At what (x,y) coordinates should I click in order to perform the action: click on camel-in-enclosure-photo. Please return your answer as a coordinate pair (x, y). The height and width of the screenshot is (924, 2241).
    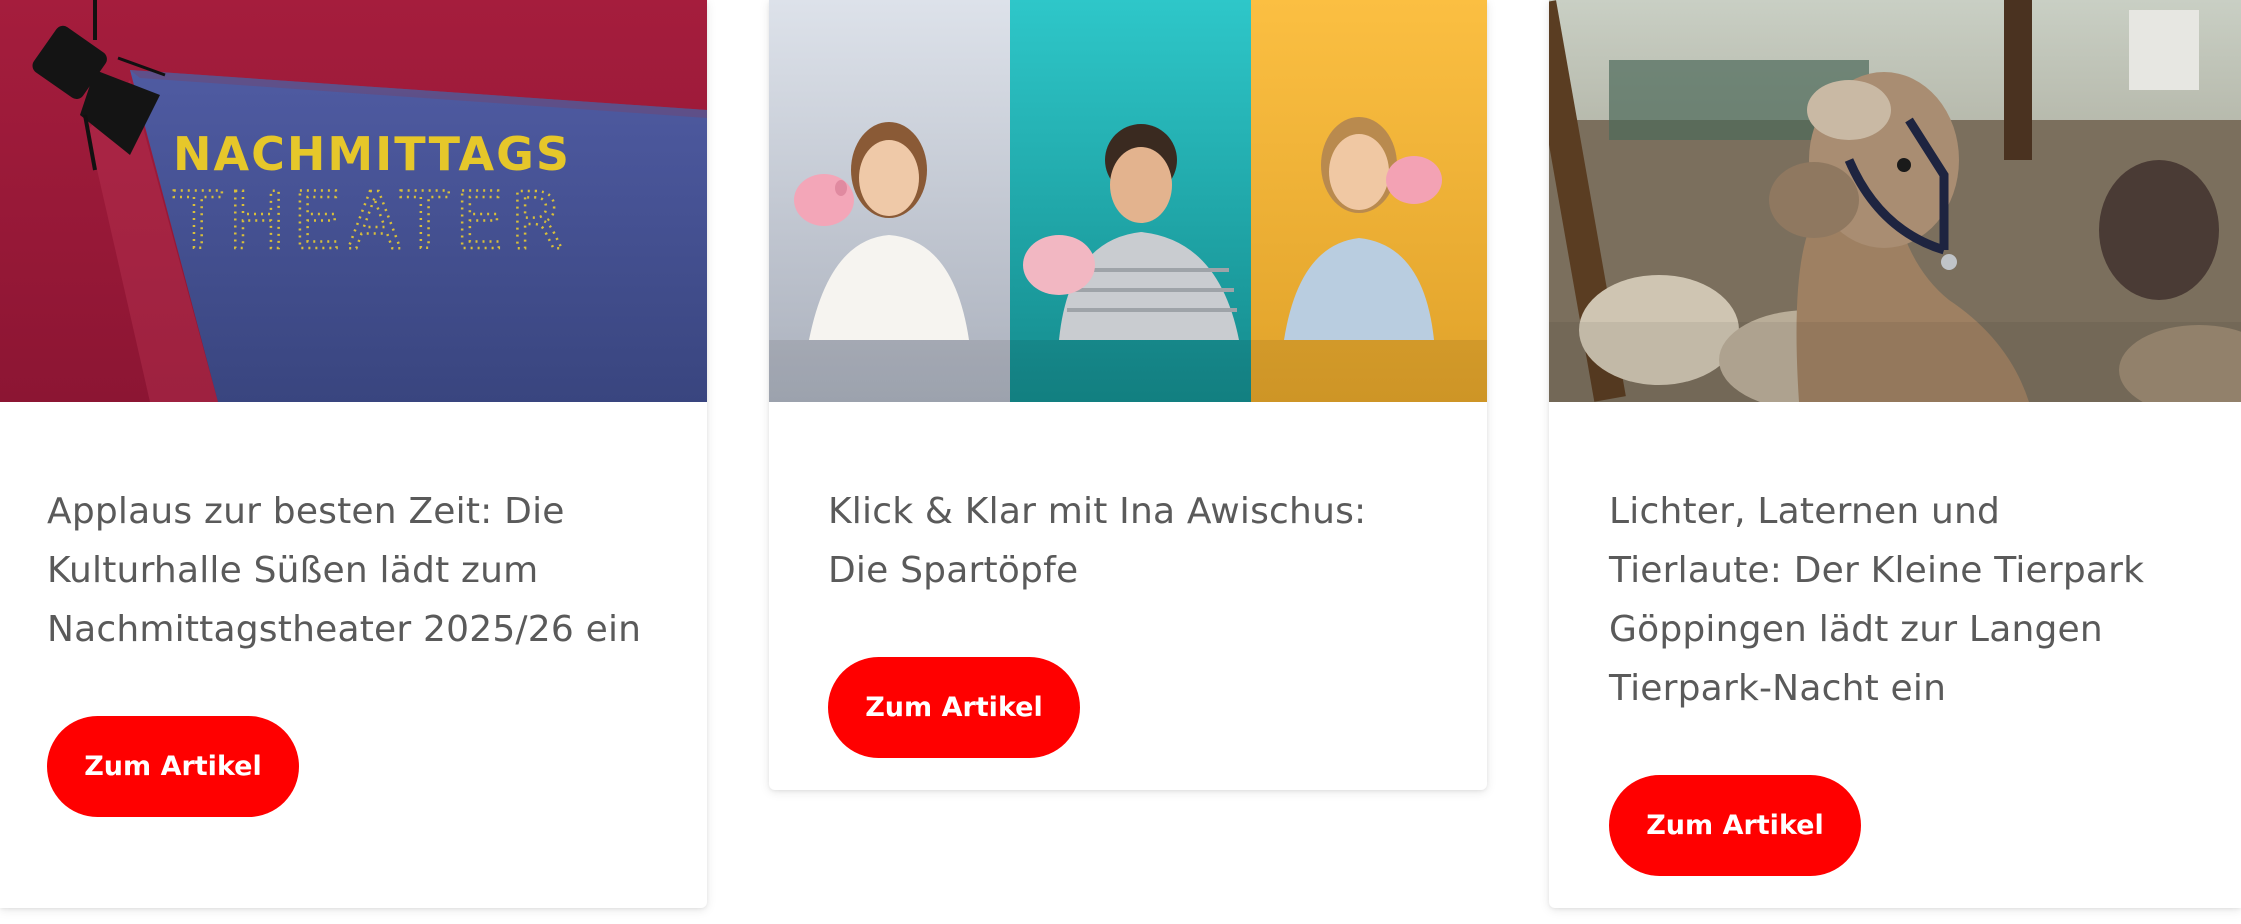
    Looking at the image, I should click on (1895, 201).